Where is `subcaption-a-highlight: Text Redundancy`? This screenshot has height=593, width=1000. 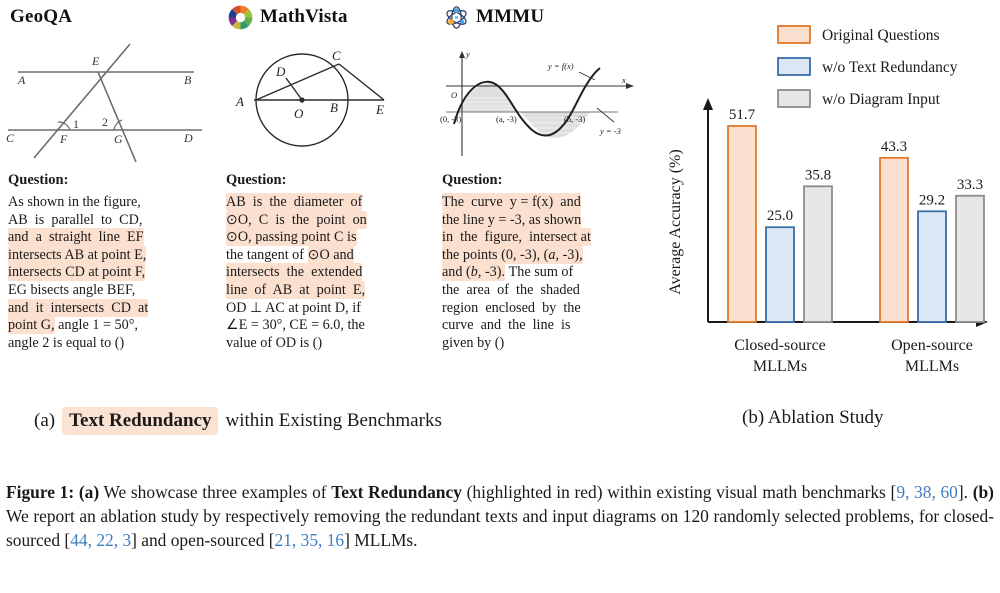 subcaption-a-highlight: Text Redundancy is located at coordinates (140, 421).